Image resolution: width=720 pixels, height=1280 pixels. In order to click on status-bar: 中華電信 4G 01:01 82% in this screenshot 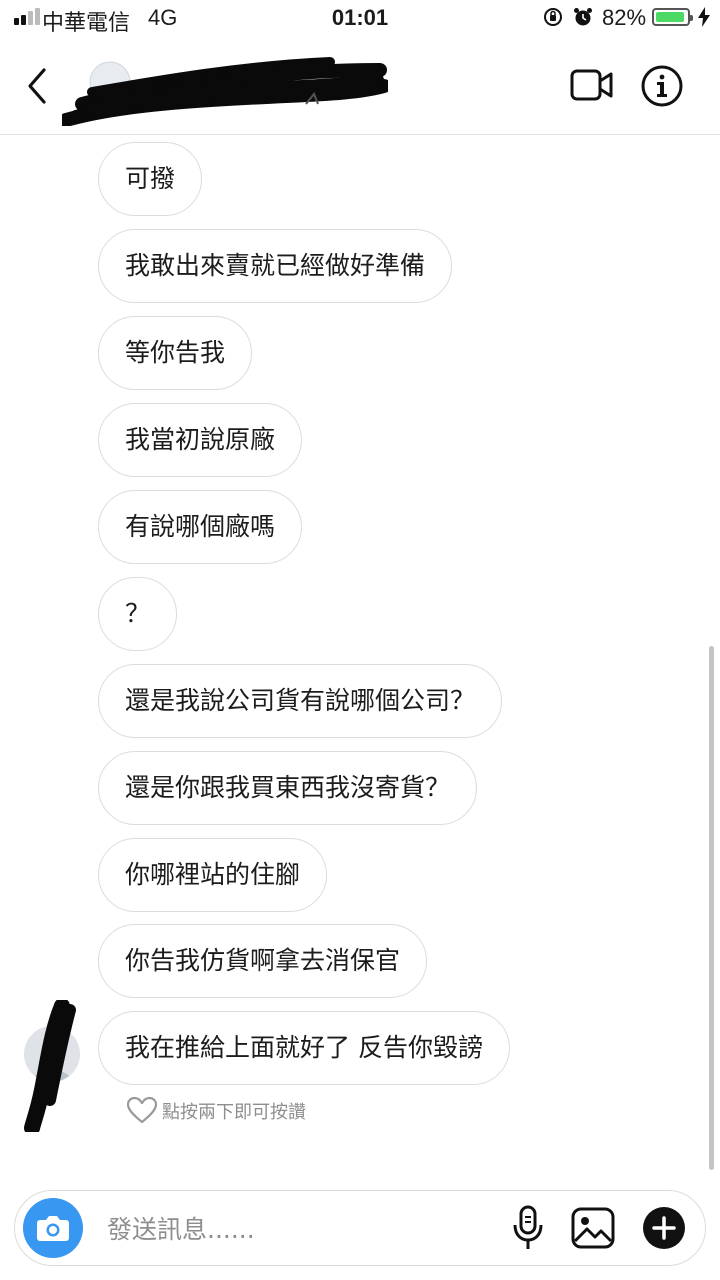, I will do `click(360, 19)`.